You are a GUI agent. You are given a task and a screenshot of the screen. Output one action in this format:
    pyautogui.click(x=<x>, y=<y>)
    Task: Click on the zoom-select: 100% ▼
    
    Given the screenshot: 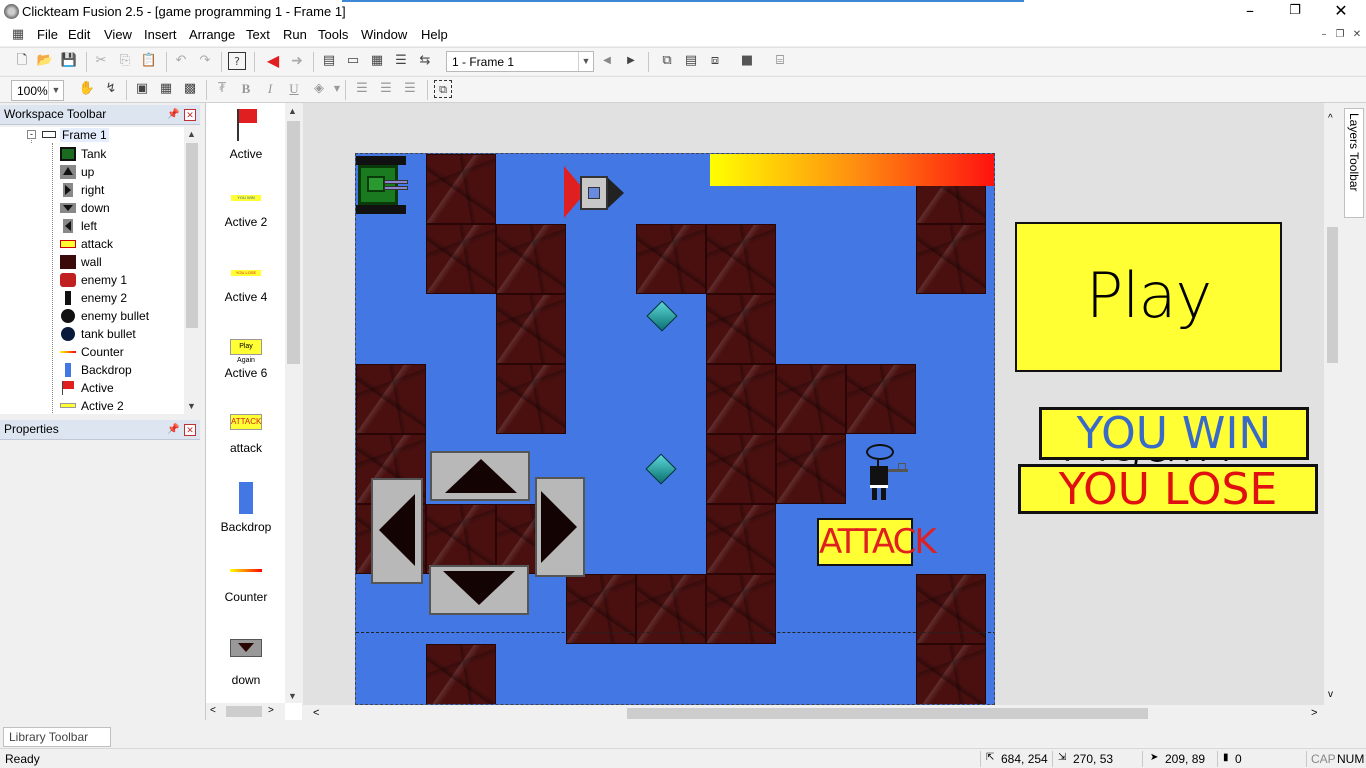 What is the action you would take?
    pyautogui.click(x=37, y=90)
    